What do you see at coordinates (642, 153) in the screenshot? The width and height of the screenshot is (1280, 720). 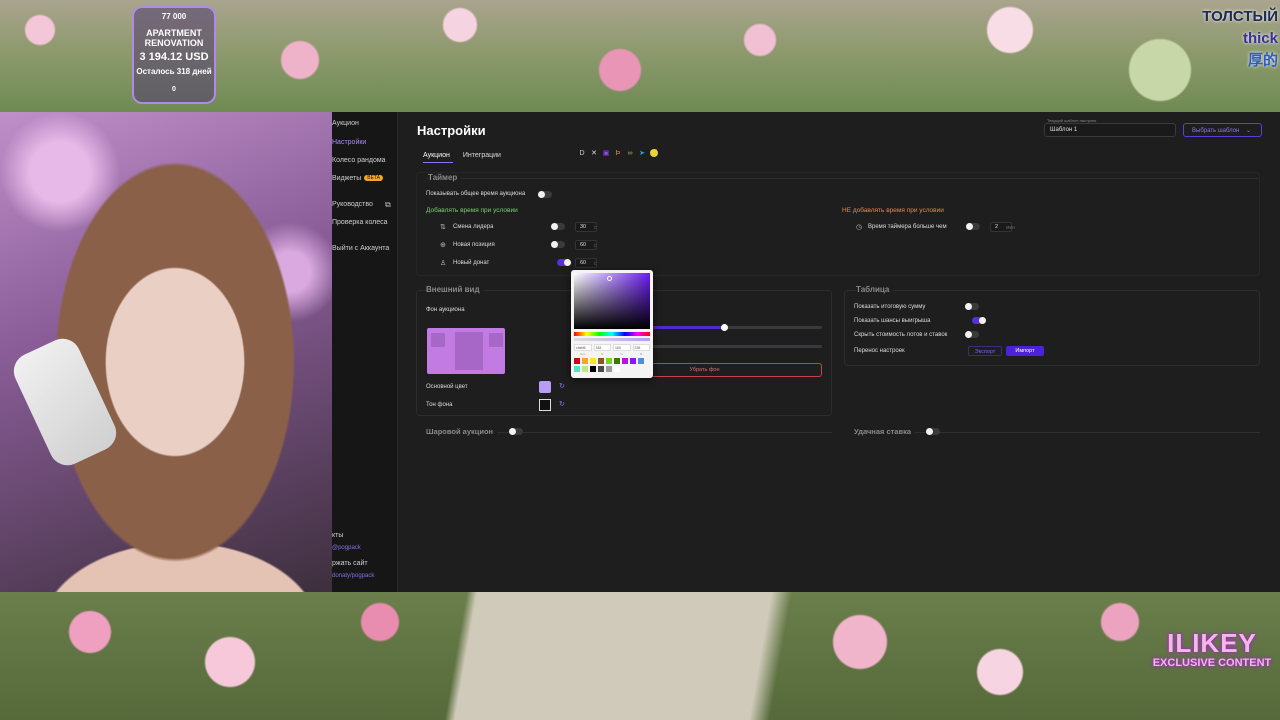 I see `telegram-icon: ➤` at bounding box center [642, 153].